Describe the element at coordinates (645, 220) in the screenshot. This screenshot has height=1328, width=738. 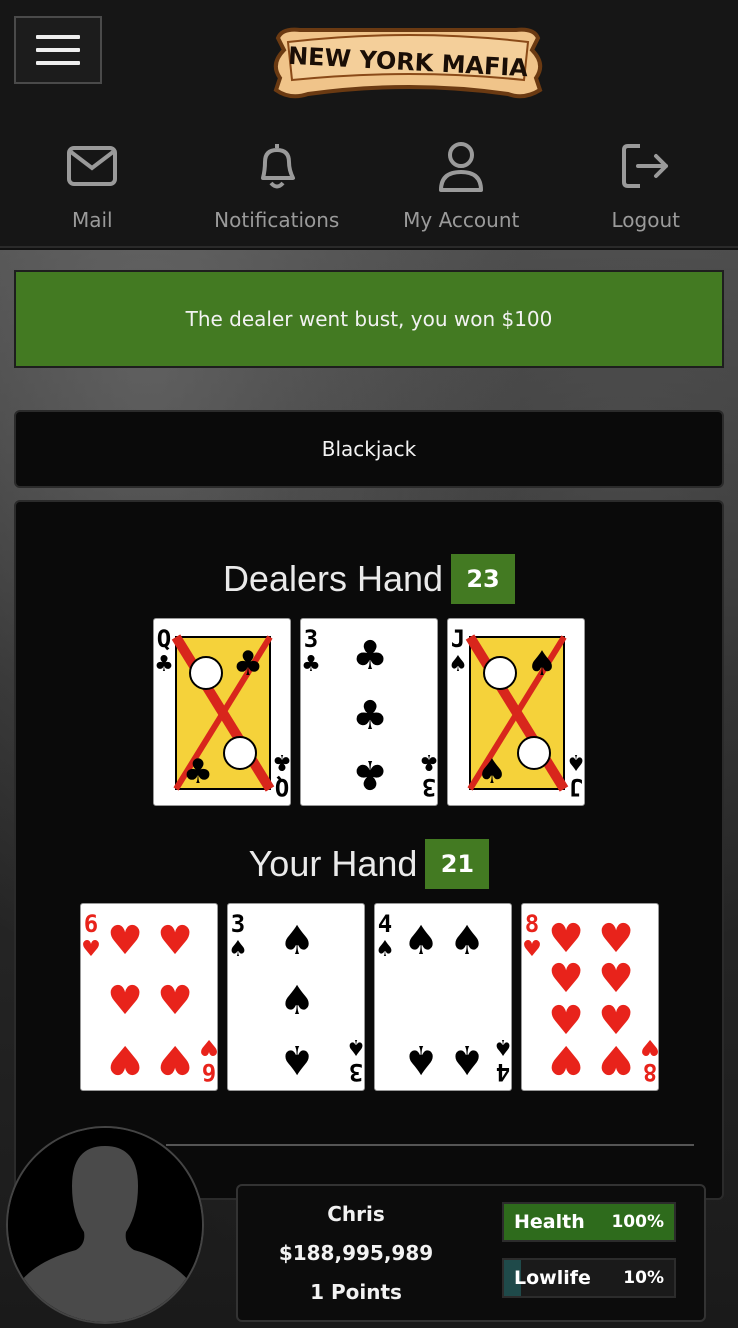
I see `nav-label-logout: Logout` at that location.